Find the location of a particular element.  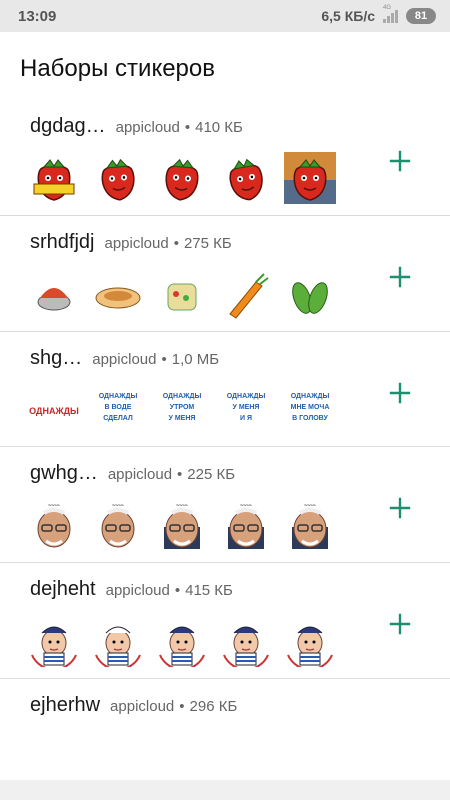

bottom-bar is located at coordinates (225, 790).